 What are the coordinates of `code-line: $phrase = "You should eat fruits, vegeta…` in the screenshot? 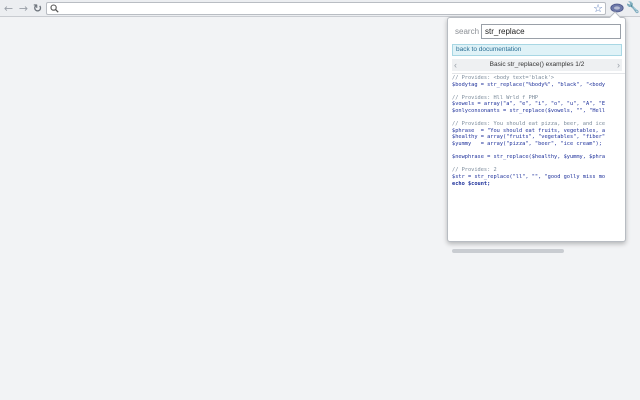 It's located at (529, 130).